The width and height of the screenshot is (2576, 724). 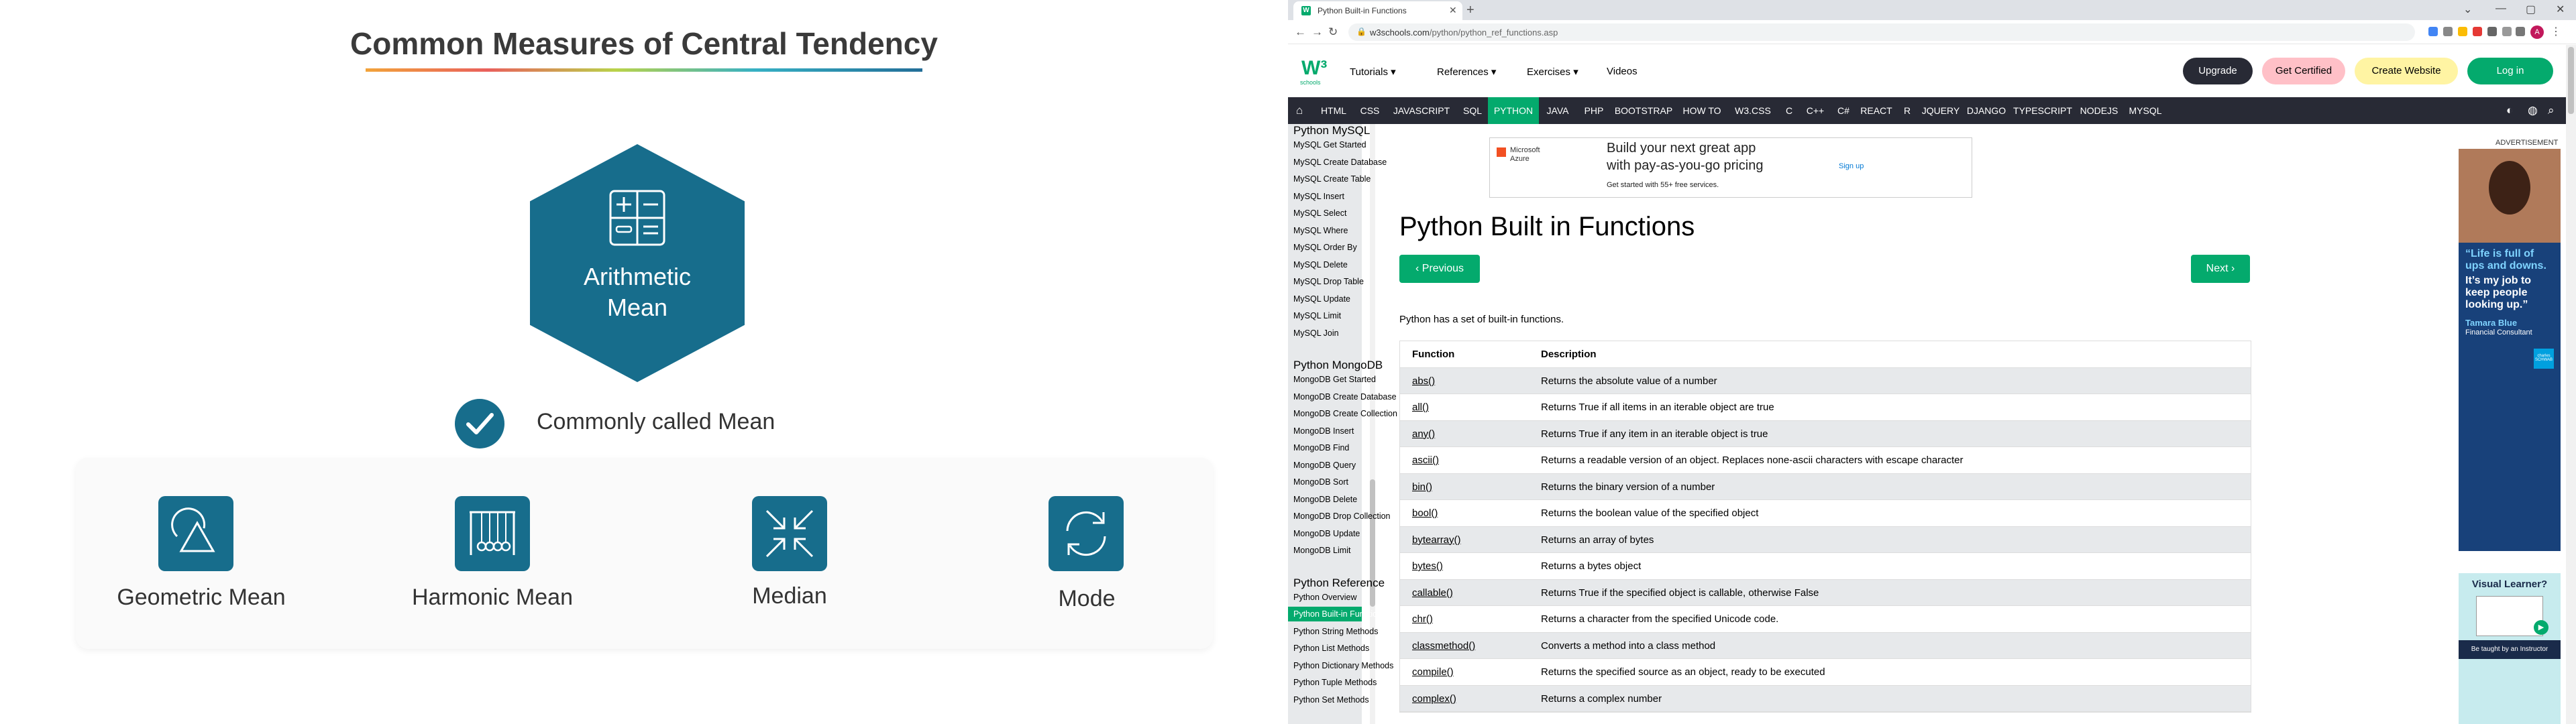 What do you see at coordinates (1425, 513) in the screenshot?
I see `function-link: bool()` at bounding box center [1425, 513].